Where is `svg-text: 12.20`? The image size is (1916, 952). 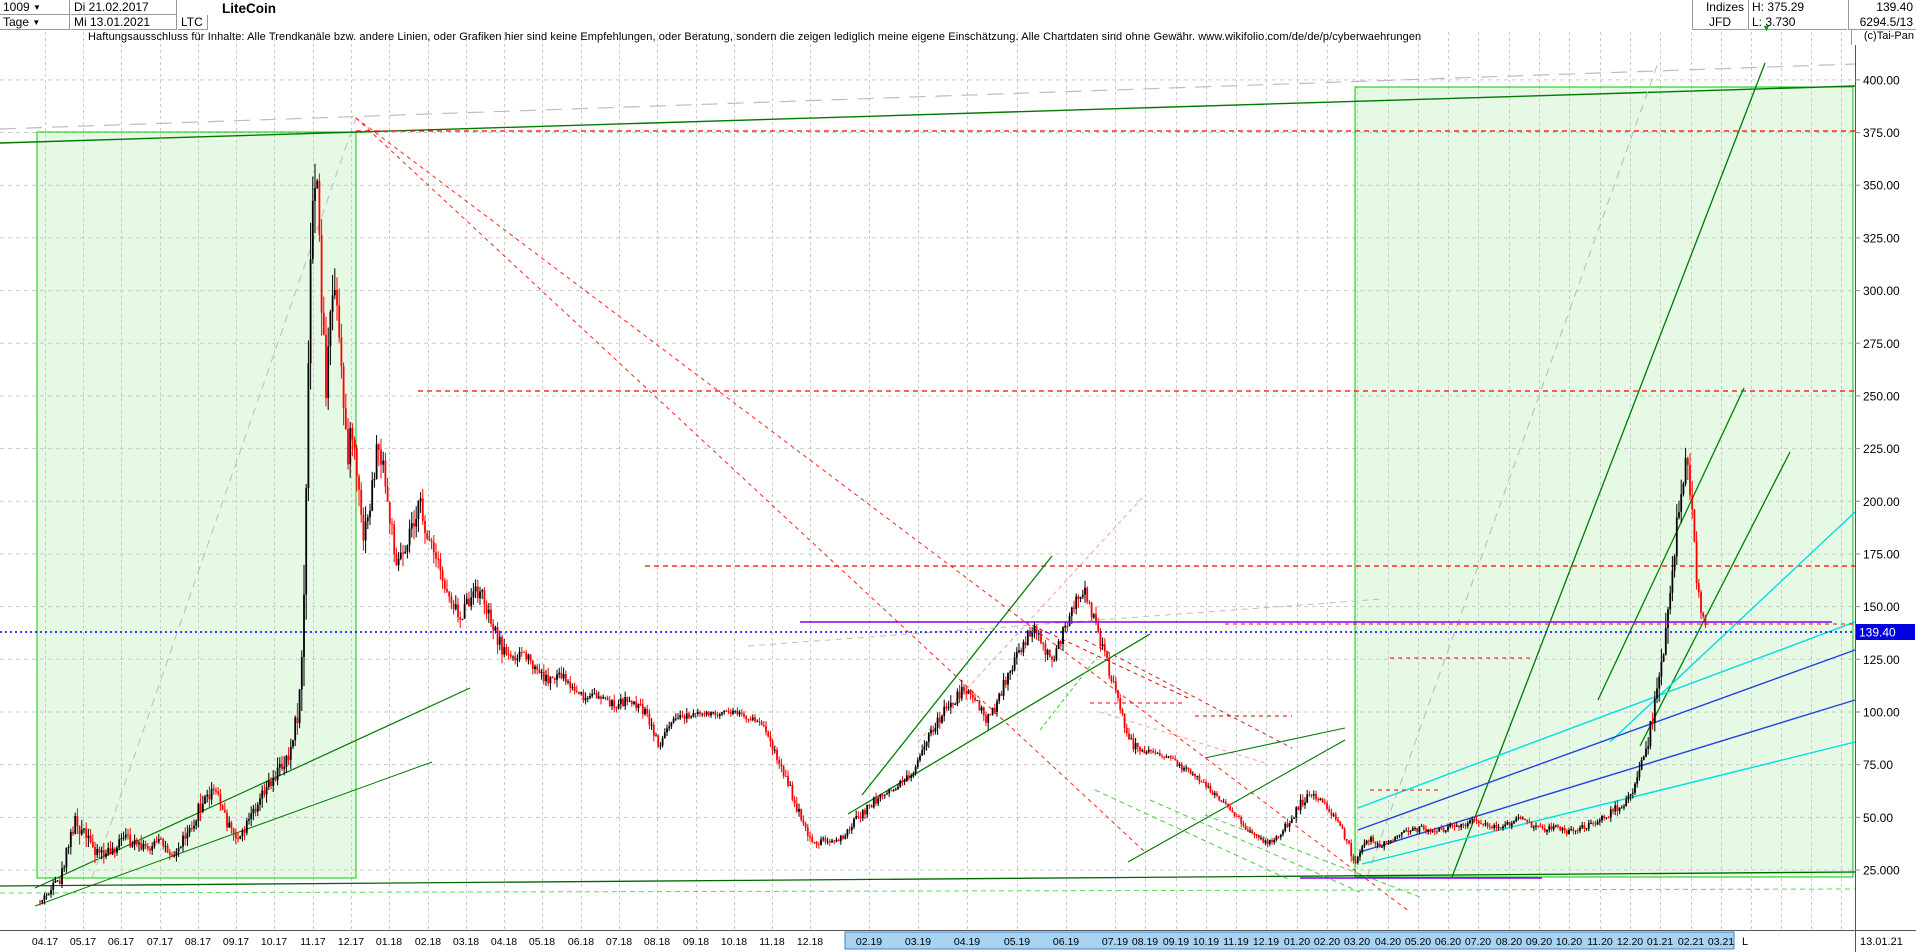 svg-text: 12.20 is located at coordinates (1630, 942).